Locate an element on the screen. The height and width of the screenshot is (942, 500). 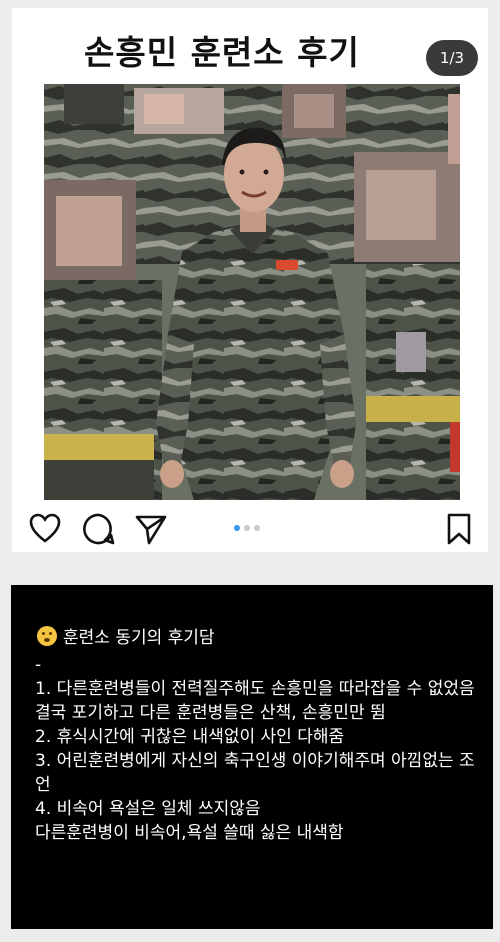
review-line-3: 2. 휴식시간에 귀찮은 내색없이 사인 다해줌 is located at coordinates (190, 737).